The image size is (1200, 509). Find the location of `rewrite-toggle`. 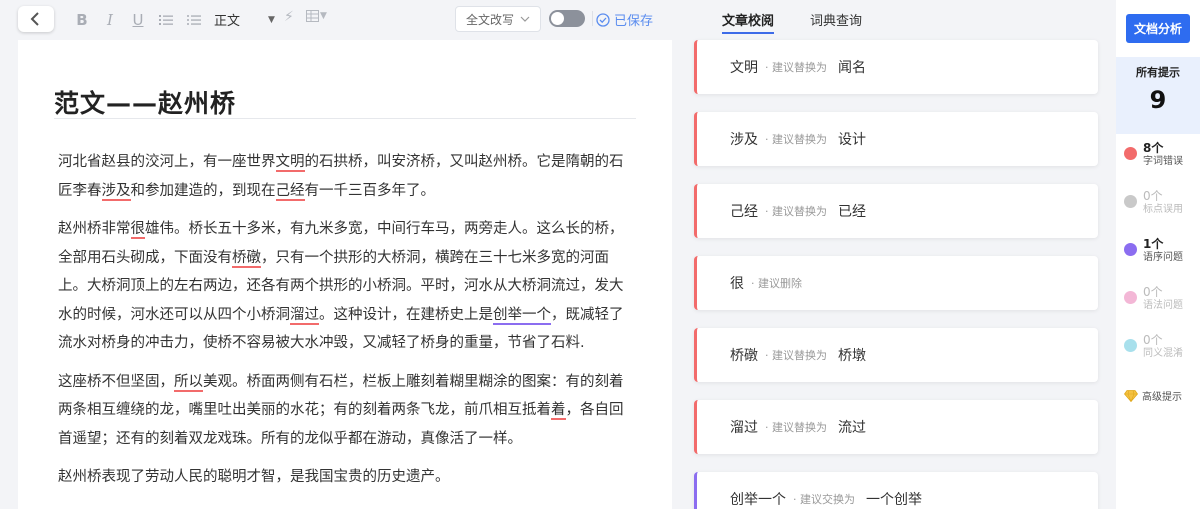

rewrite-toggle is located at coordinates (567, 18).